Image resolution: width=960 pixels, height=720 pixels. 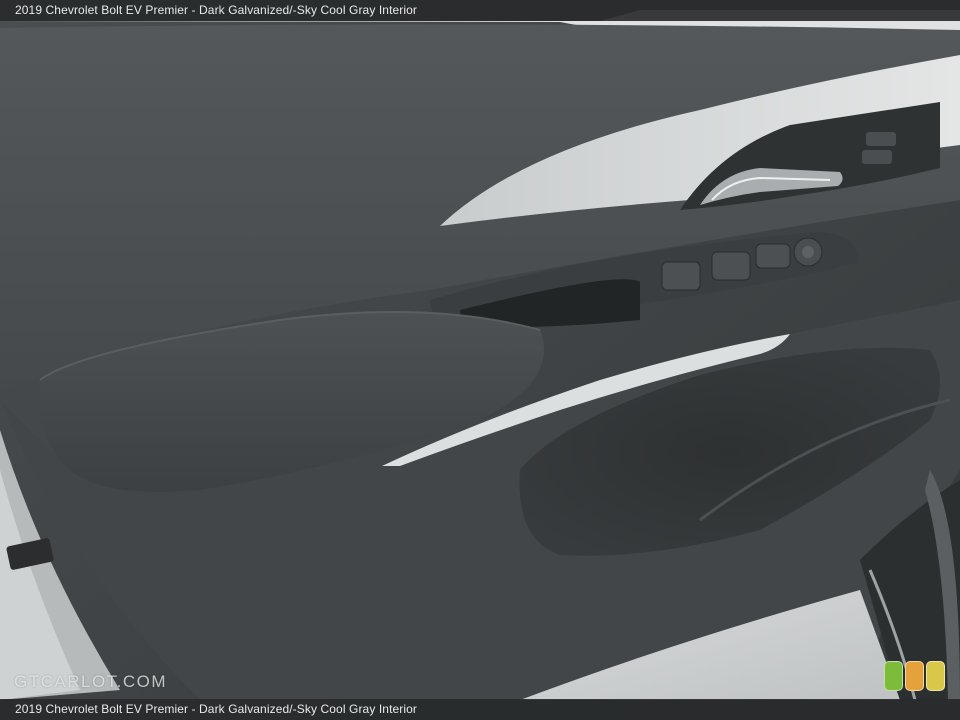 I want to click on logo-orange-dot, so click(x=914, y=676).